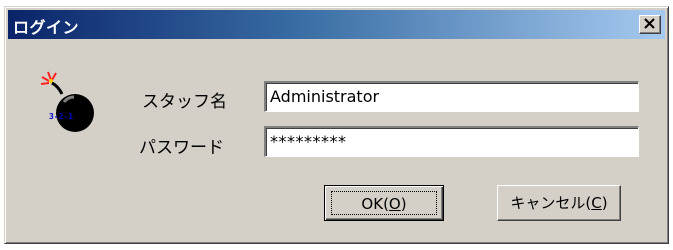 This screenshot has width=673, height=250. I want to click on cancel-button-label: キャンセル, so click(548, 203).